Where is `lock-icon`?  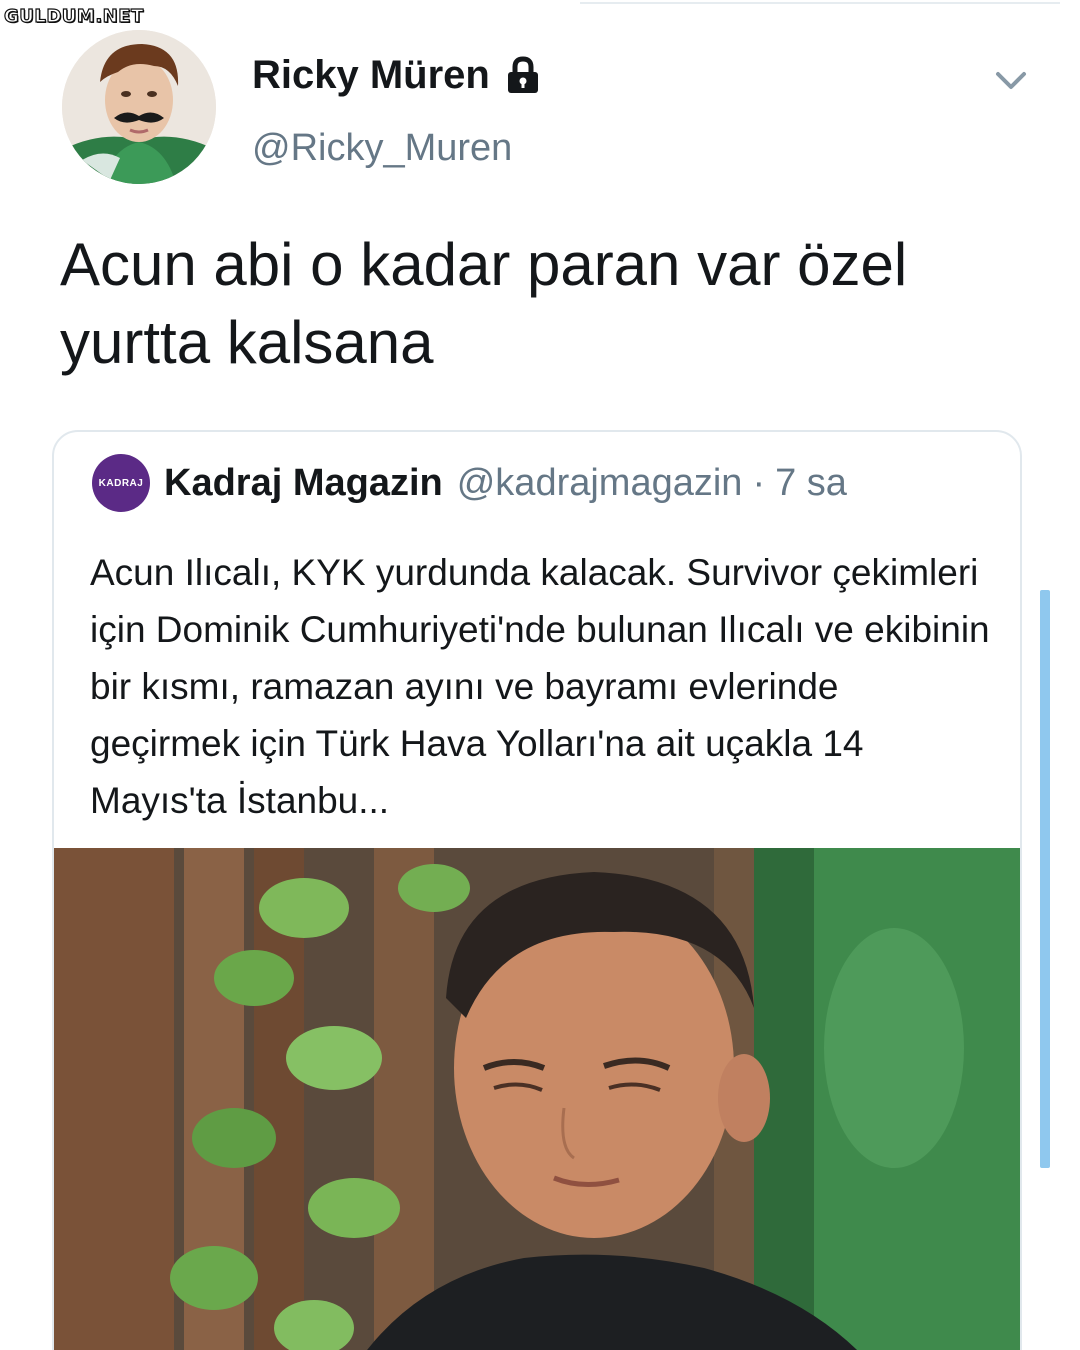 lock-icon is located at coordinates (522, 74).